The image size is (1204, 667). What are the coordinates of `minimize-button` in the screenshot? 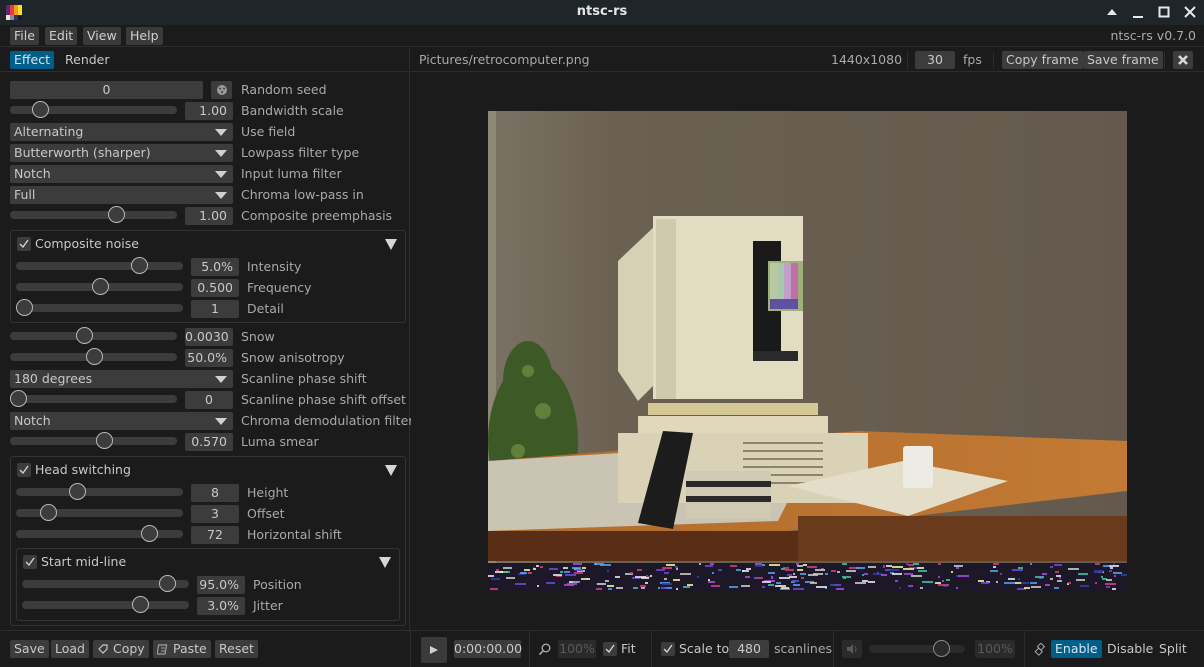 It's located at (1138, 12).